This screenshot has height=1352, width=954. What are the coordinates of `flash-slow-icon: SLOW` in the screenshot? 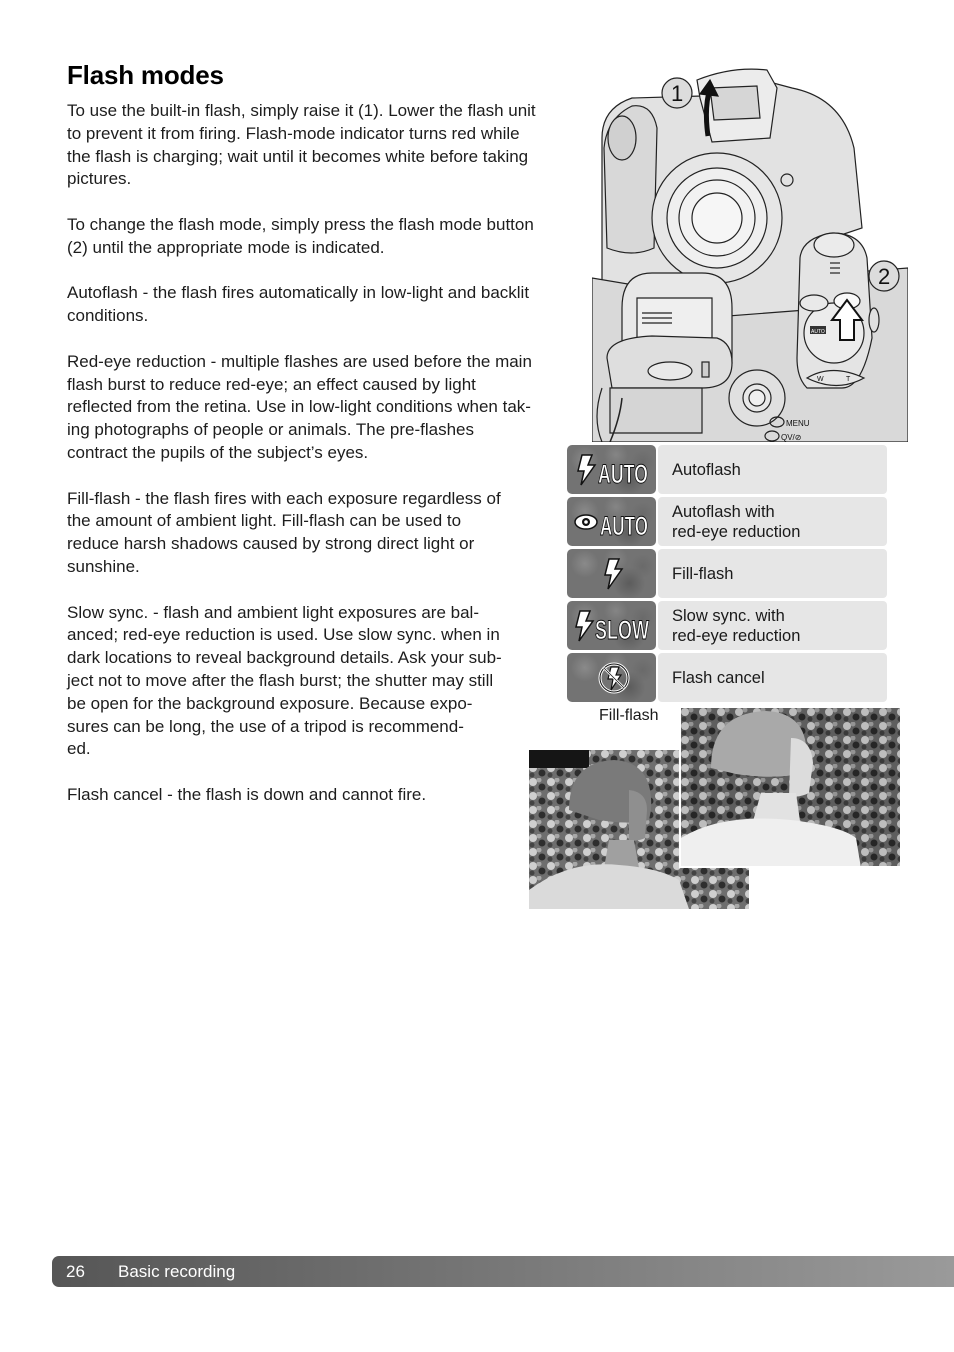 It's located at (611, 625).